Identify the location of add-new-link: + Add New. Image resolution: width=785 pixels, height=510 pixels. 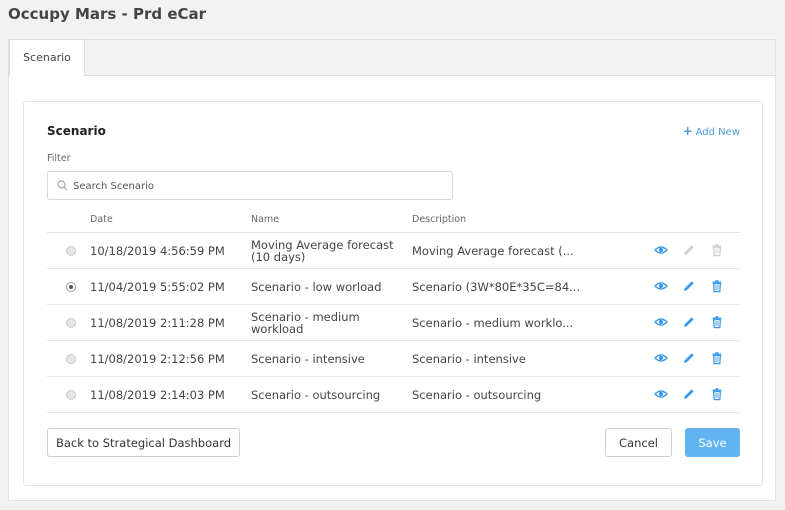
(711, 131).